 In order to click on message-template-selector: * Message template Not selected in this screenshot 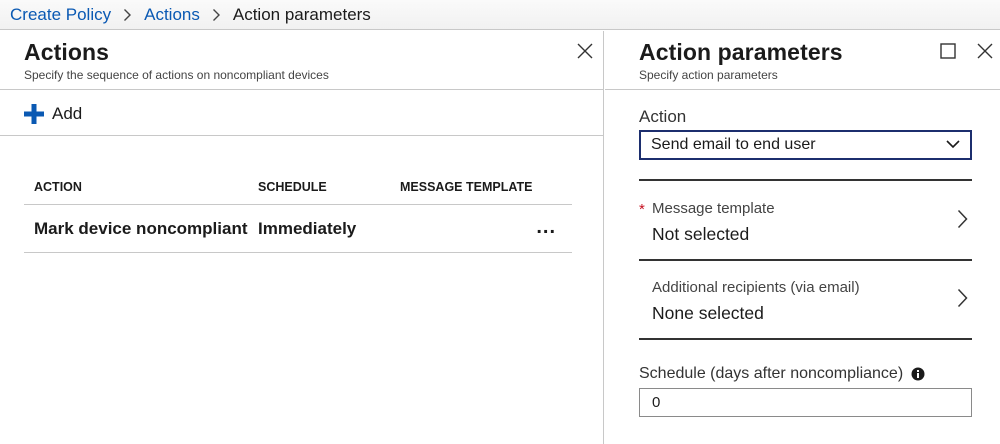, I will do `click(805, 221)`.